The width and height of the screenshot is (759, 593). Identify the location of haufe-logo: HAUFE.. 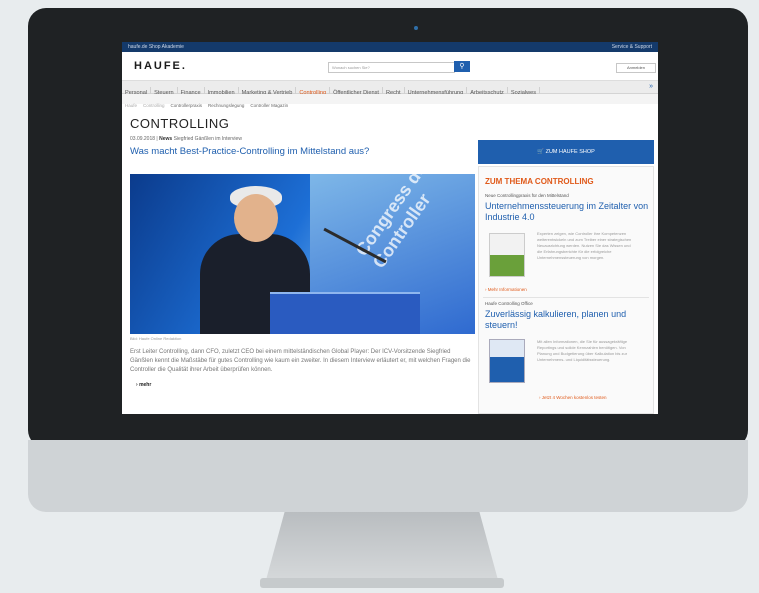
(160, 66).